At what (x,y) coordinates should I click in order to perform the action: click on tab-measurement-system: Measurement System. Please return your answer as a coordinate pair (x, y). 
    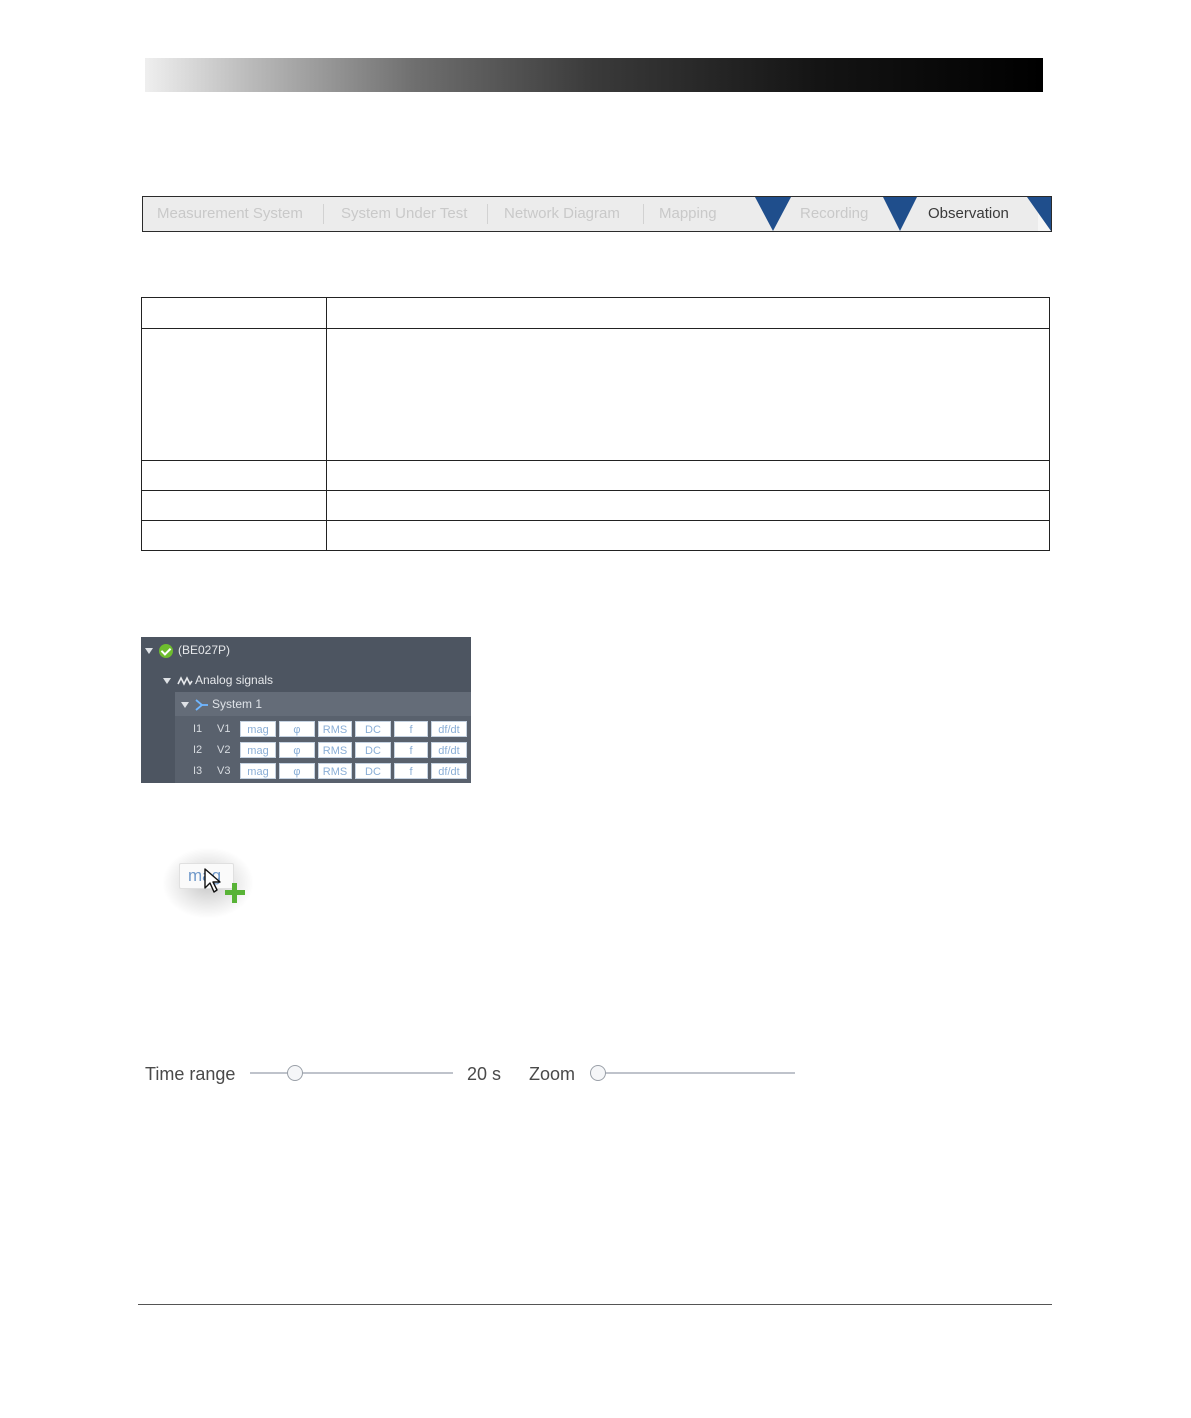
    Looking at the image, I should click on (230, 214).